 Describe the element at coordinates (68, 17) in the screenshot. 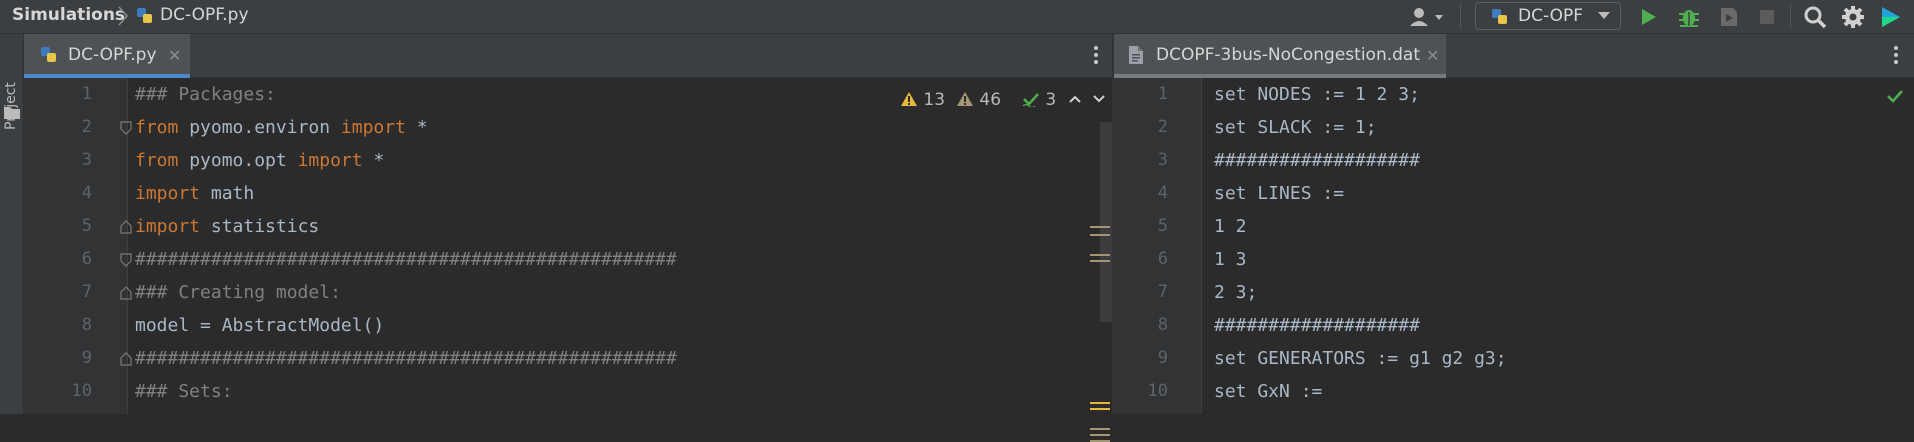

I see `breadcrumb-project: Simulations` at that location.